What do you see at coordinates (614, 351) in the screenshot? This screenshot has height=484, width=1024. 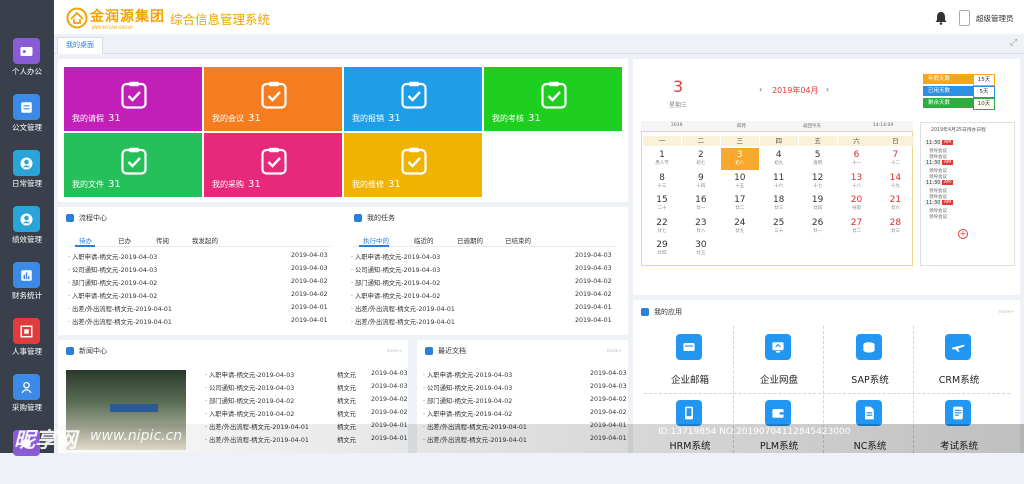 I see `docs-more-link: more+` at bounding box center [614, 351].